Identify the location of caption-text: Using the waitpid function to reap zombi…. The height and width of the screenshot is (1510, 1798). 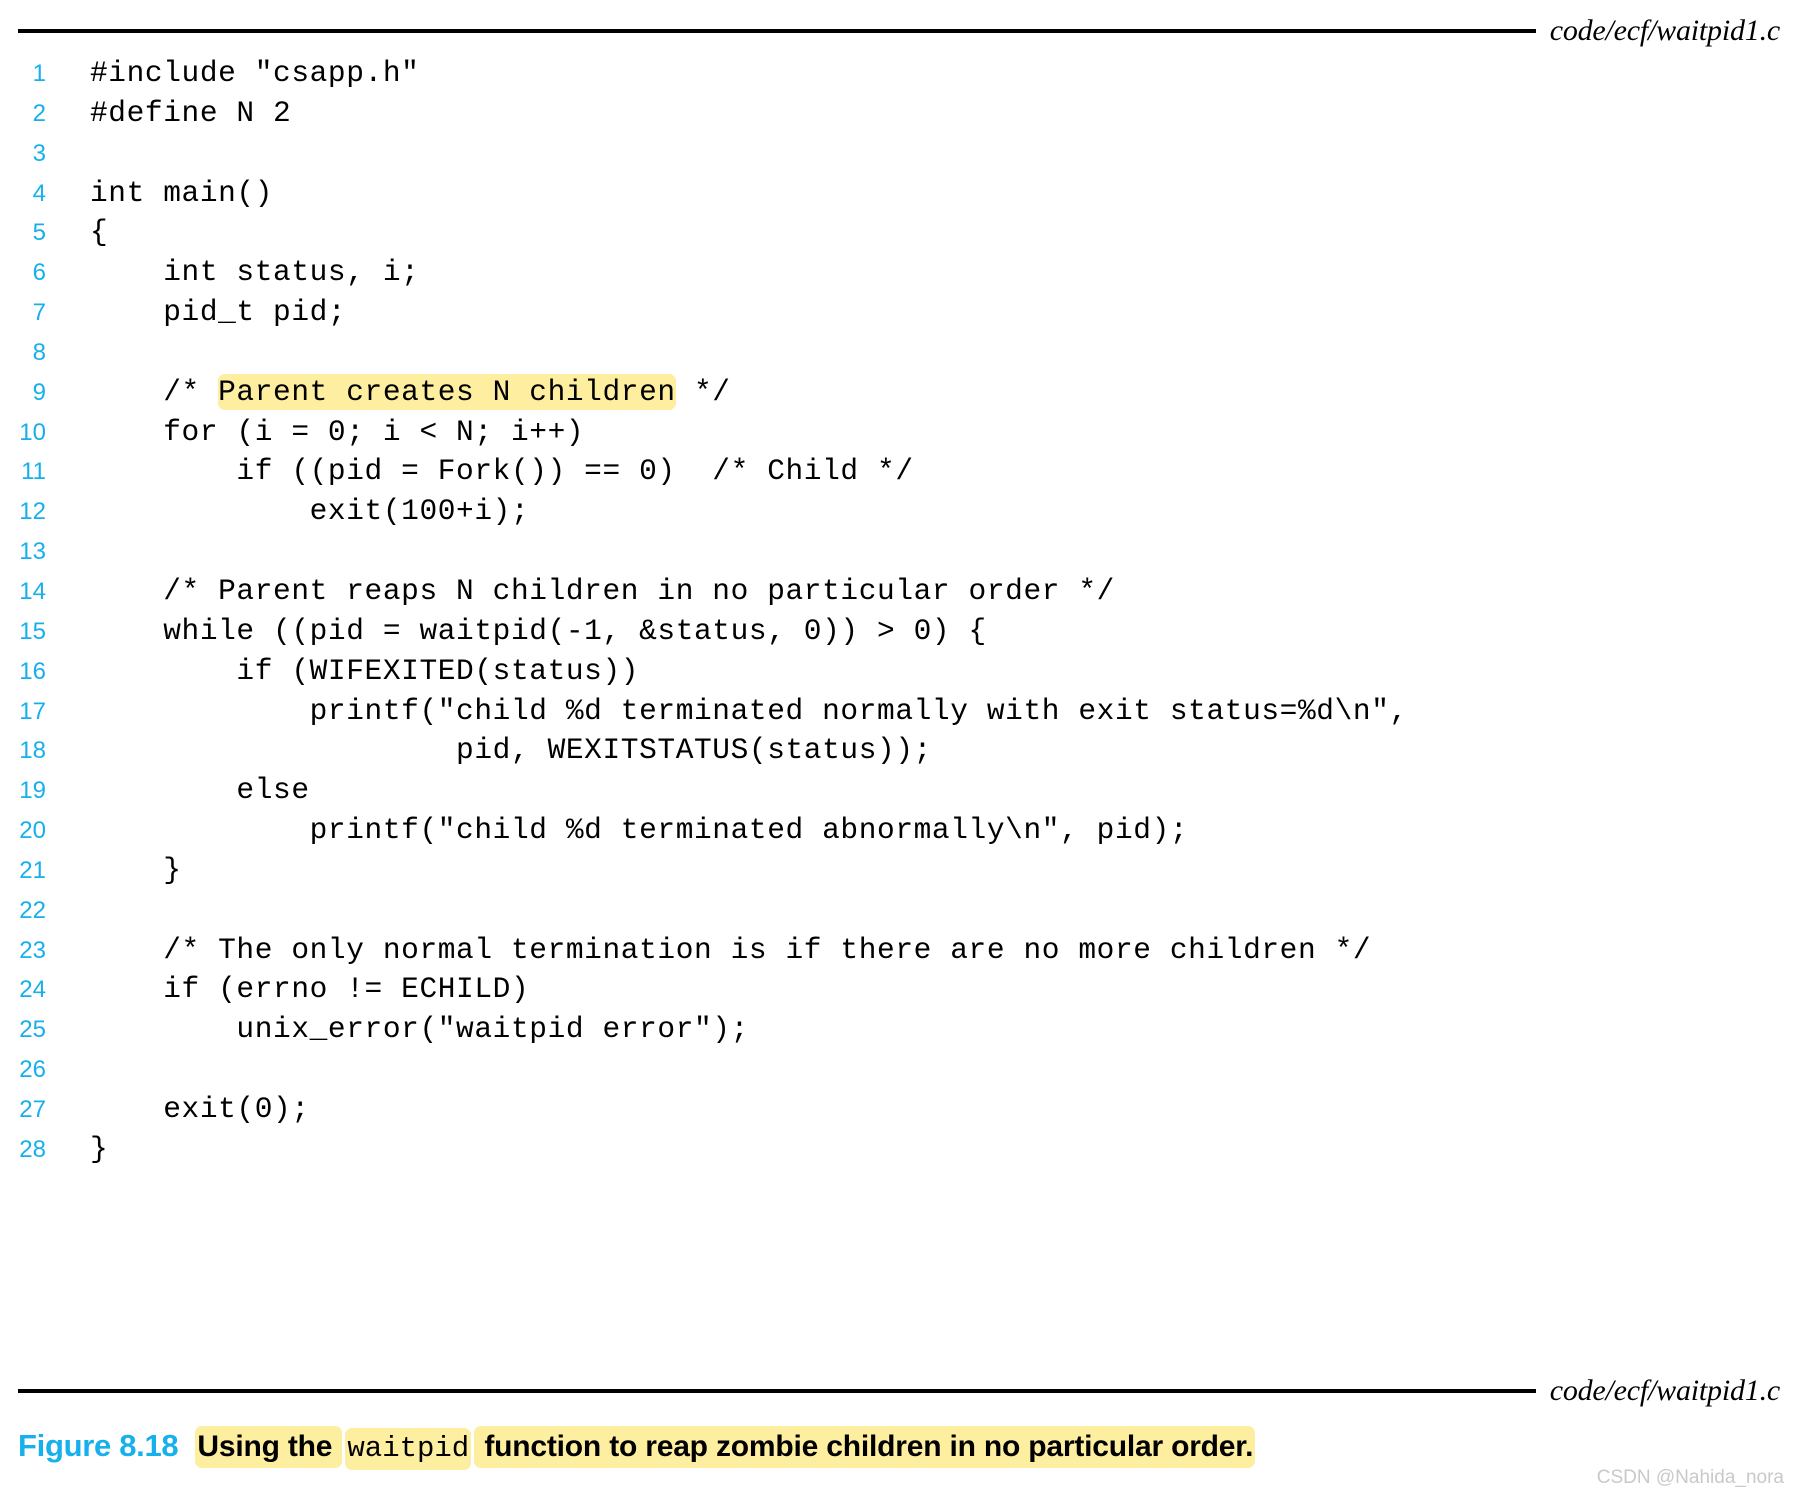
(725, 1448).